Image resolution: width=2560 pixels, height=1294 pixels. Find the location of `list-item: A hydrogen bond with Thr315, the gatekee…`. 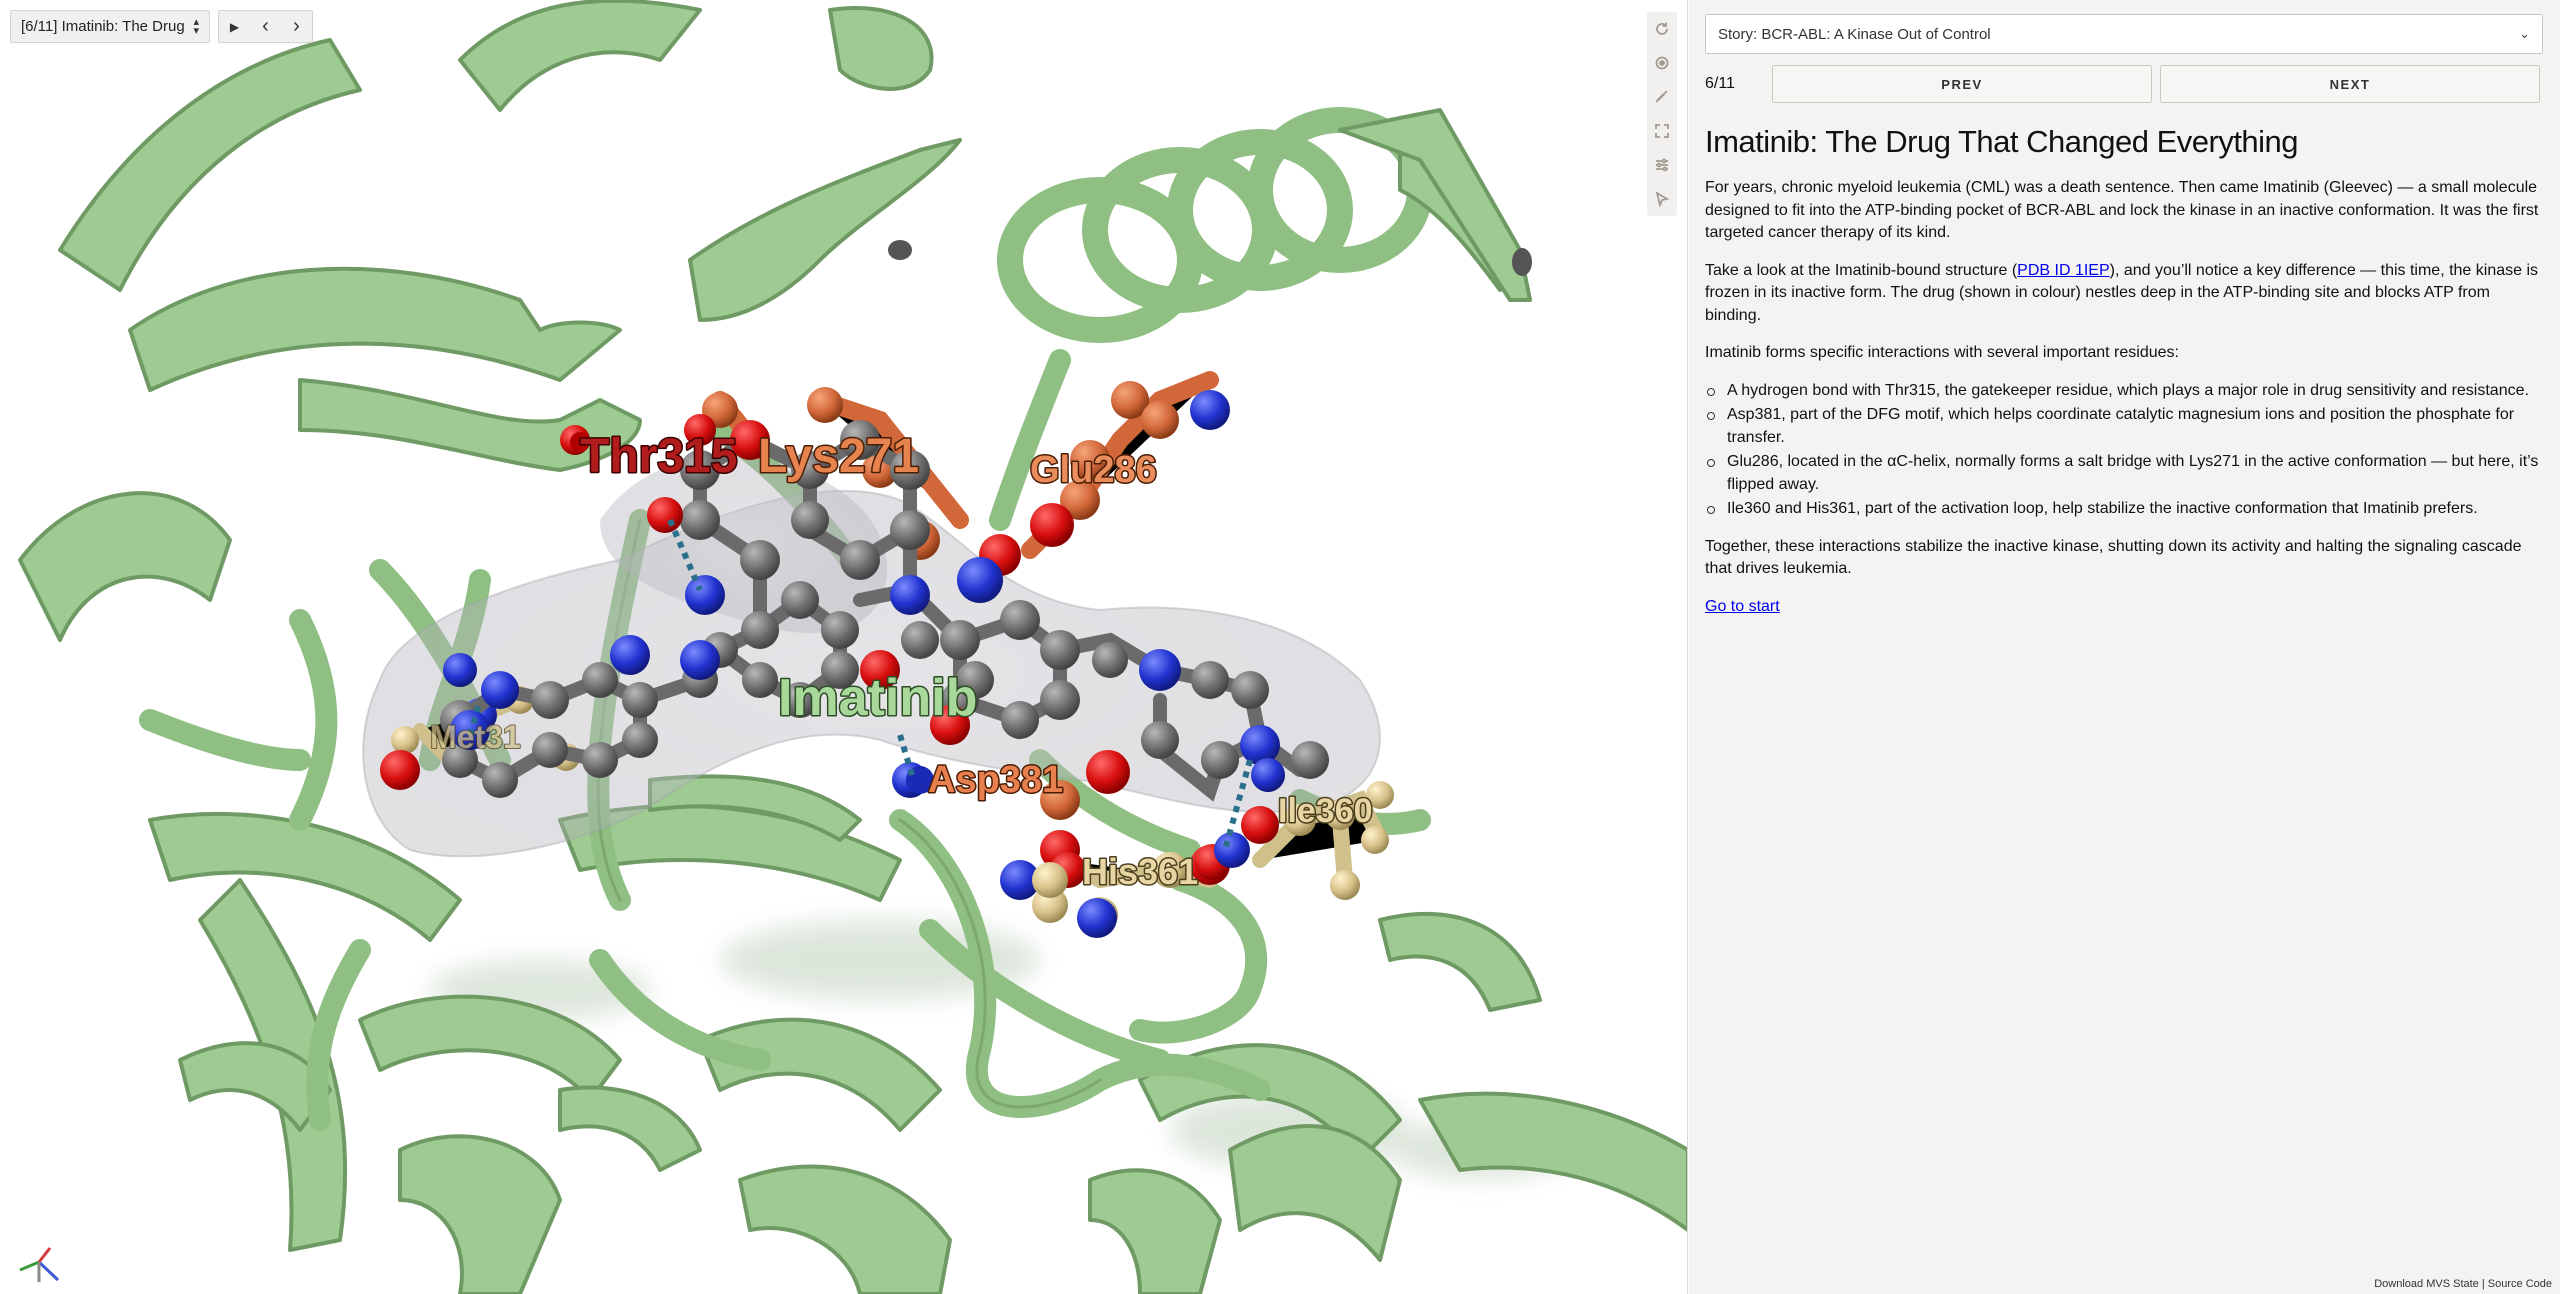

list-item: A hydrogen bond with Thr315, the gatekee… is located at coordinates (2125, 391).